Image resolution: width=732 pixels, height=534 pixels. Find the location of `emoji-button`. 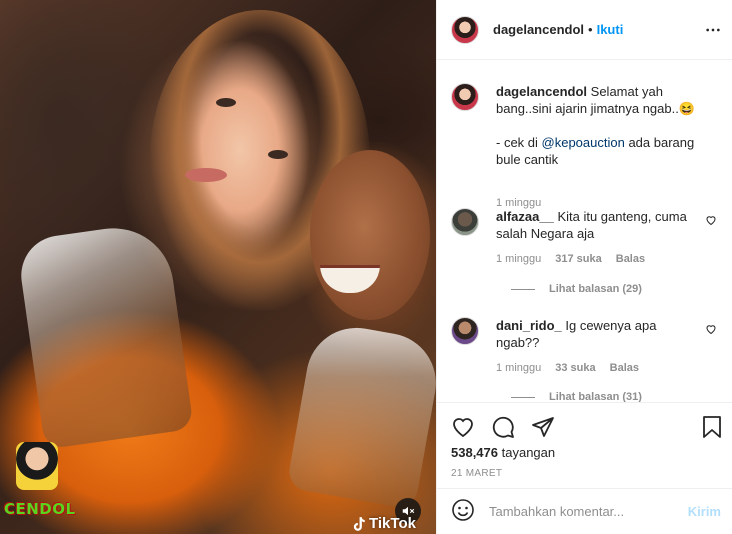

emoji-button is located at coordinates (463, 511).